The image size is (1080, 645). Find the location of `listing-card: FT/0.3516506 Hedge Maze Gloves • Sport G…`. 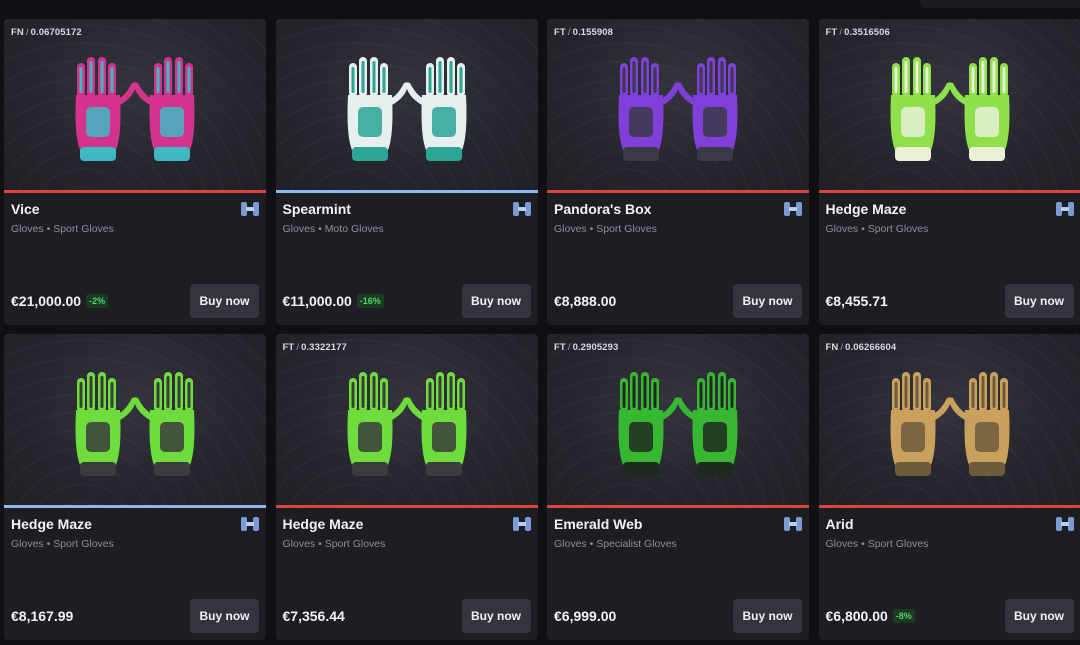

listing-card: FT/0.3516506 Hedge Maze Gloves • Sport G… is located at coordinates (949, 172).